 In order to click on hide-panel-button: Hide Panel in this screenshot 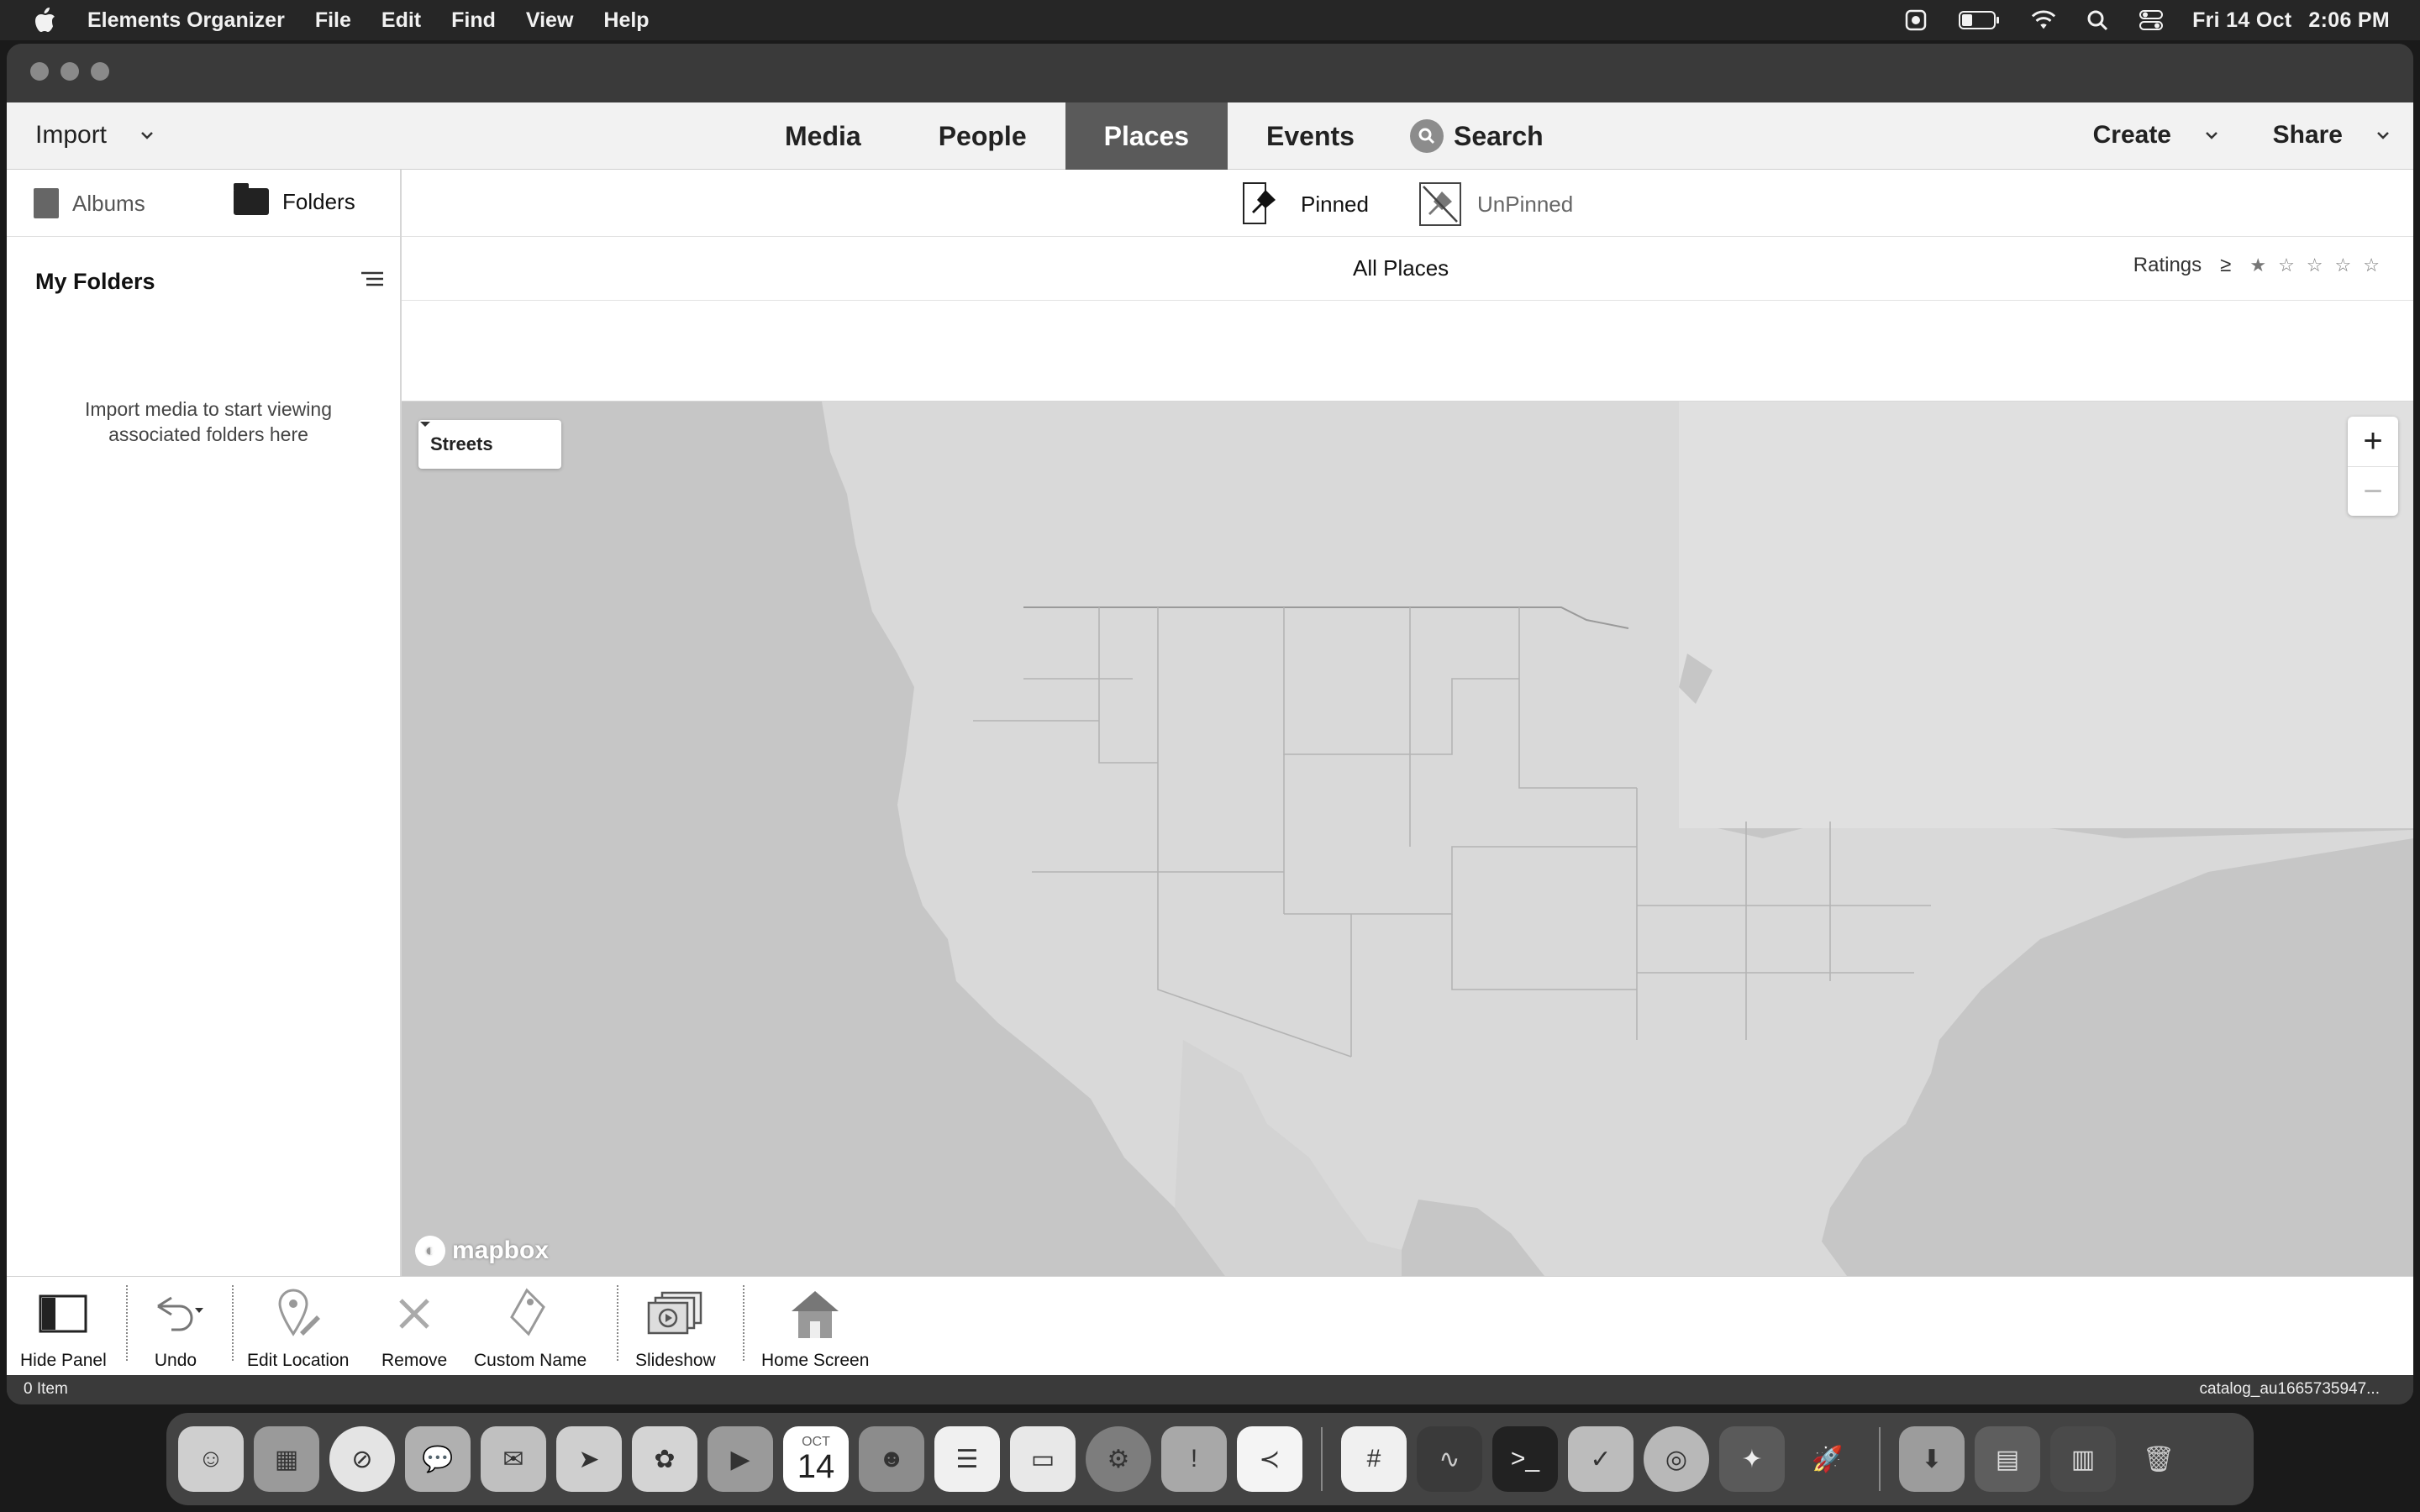, I will do `click(64, 1327)`.